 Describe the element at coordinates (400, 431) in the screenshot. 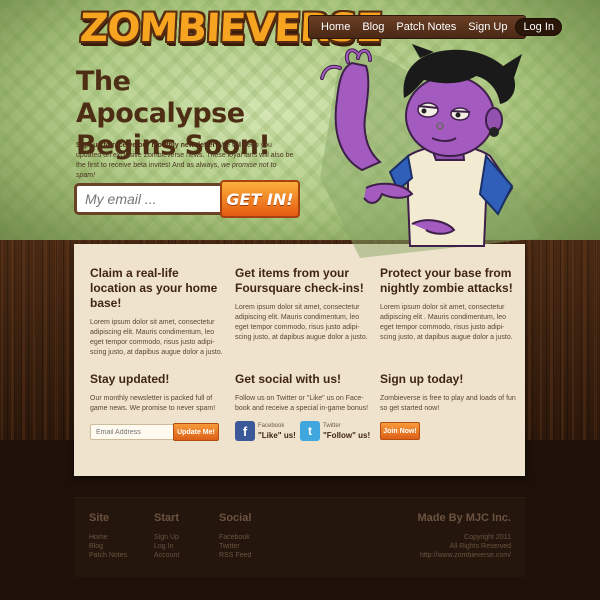

I see `join-now-button: Join Now!` at that location.